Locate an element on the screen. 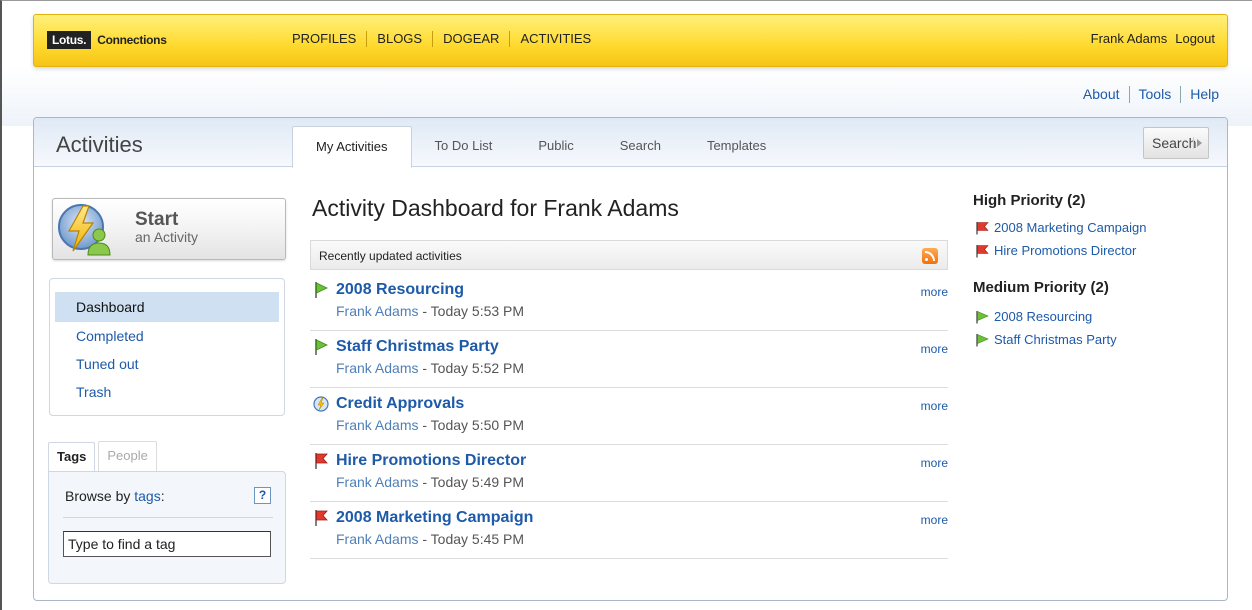 Image resolution: width=1252 pixels, height=610 pixels. activity-meta: Frank Adams - Today 5:53 PM is located at coordinates (430, 311).